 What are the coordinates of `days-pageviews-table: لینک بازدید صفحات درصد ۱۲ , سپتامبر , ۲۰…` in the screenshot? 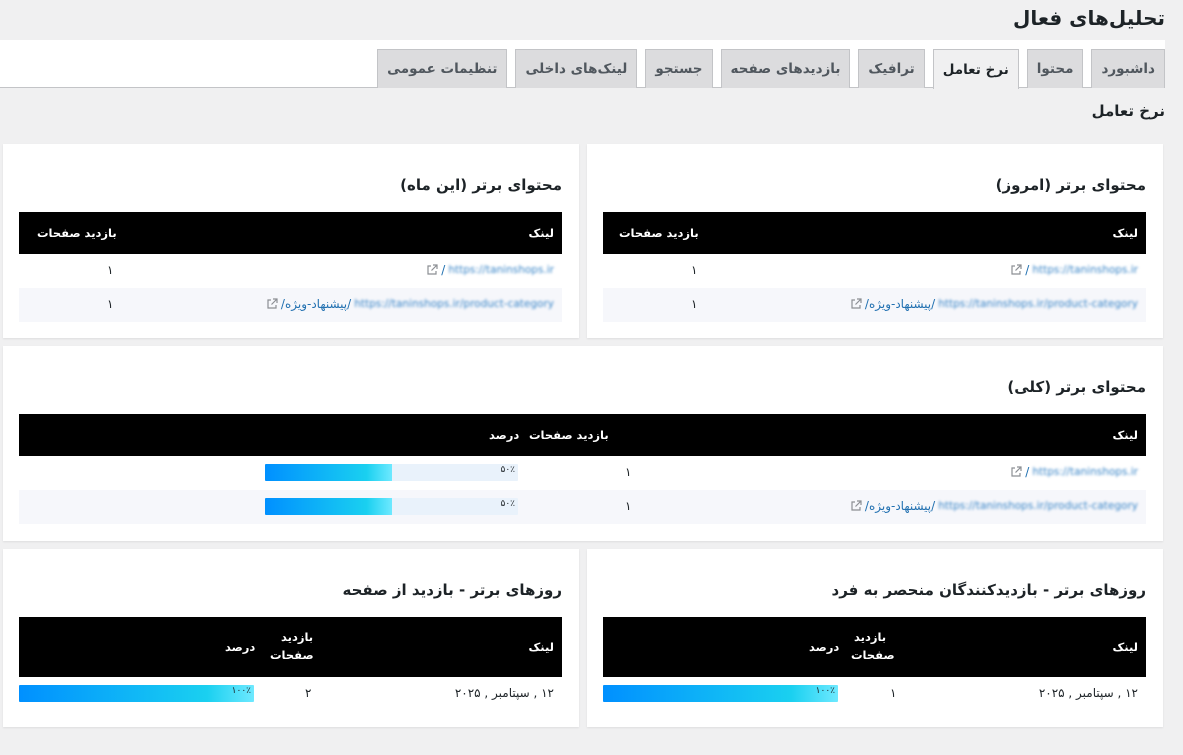 It's located at (290, 664).